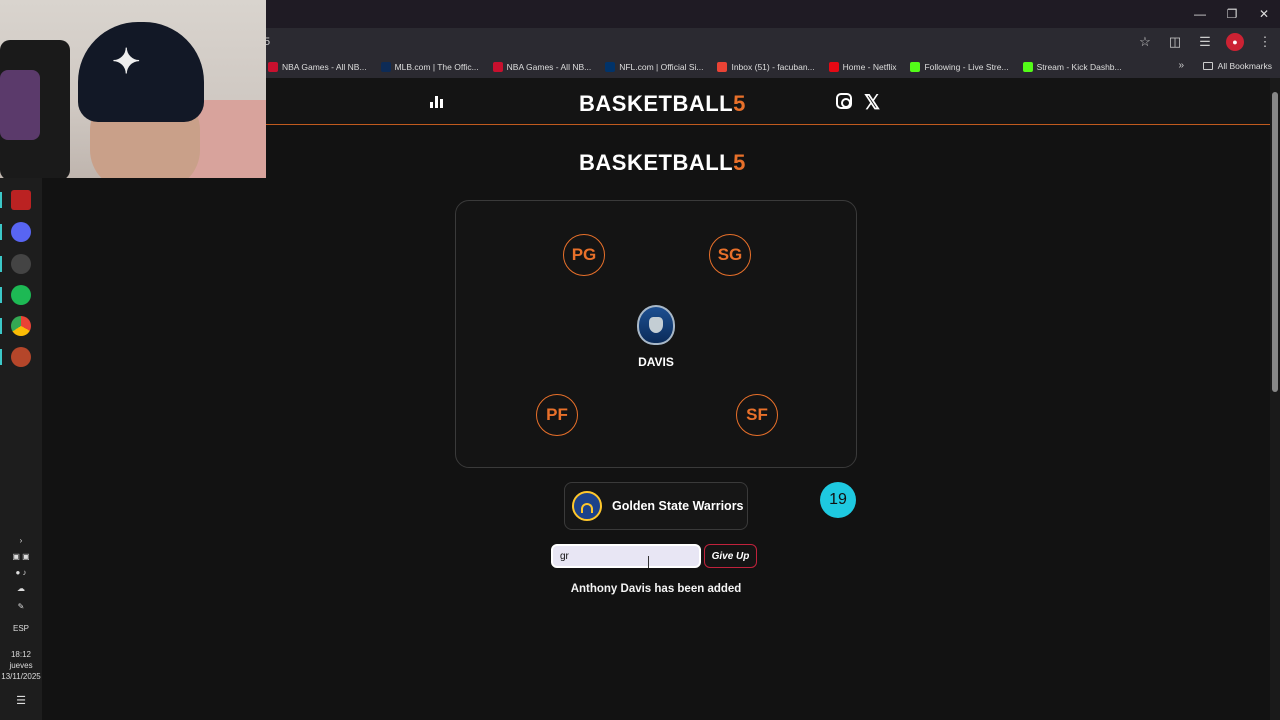 The image size is (1280, 720). I want to click on browser-menu-icon: ⋮, so click(1265, 42).